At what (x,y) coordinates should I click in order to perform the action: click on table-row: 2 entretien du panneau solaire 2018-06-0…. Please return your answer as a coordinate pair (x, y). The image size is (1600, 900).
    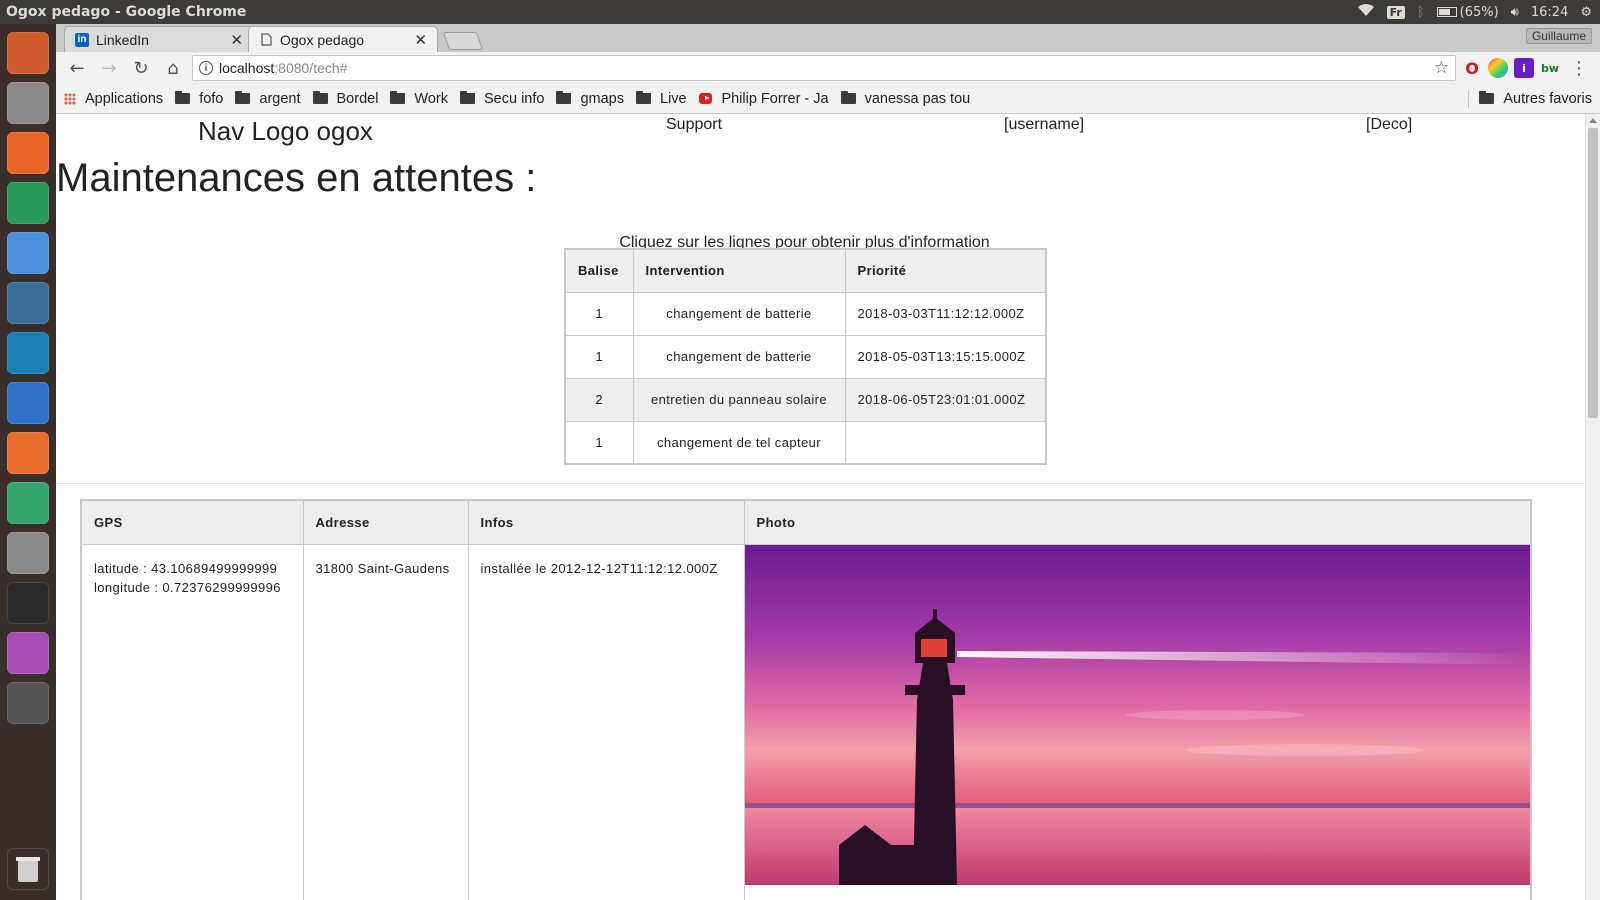
    Looking at the image, I should click on (805, 399).